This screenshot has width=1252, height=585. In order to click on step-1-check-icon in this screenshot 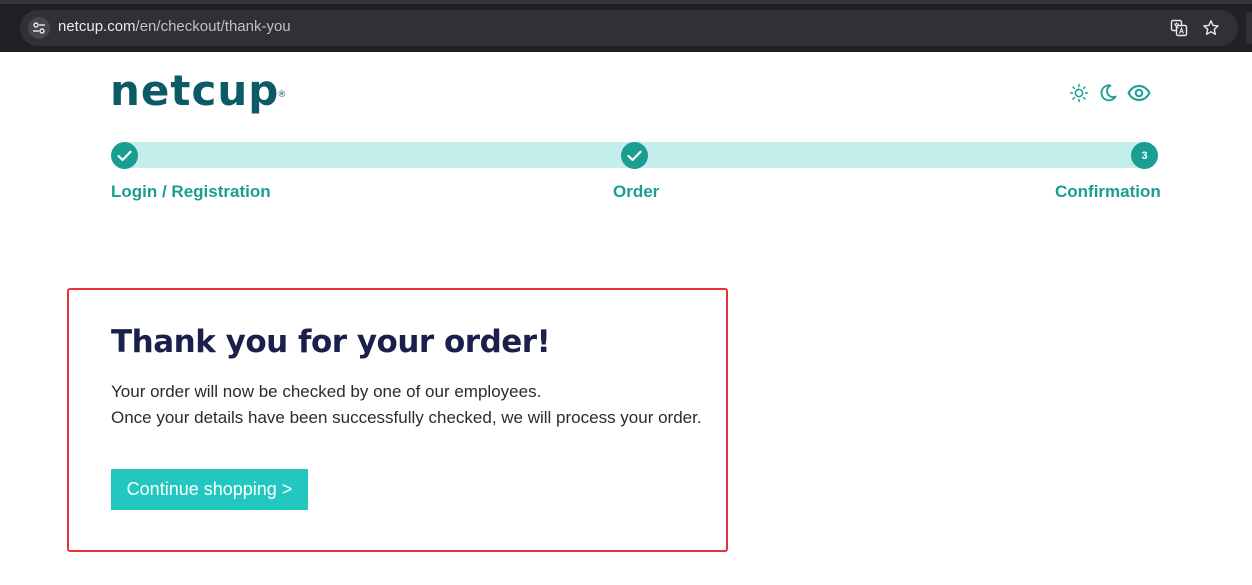, I will do `click(124, 155)`.